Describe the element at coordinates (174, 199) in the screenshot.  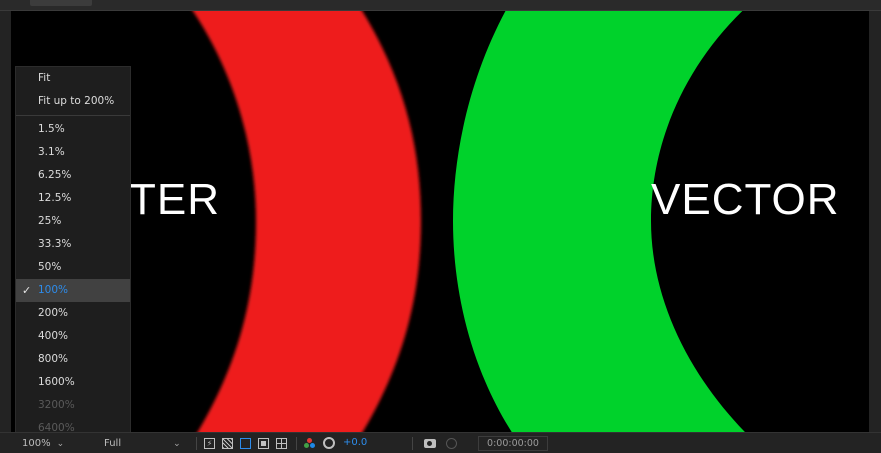
I see `raster-label: TER` at that location.